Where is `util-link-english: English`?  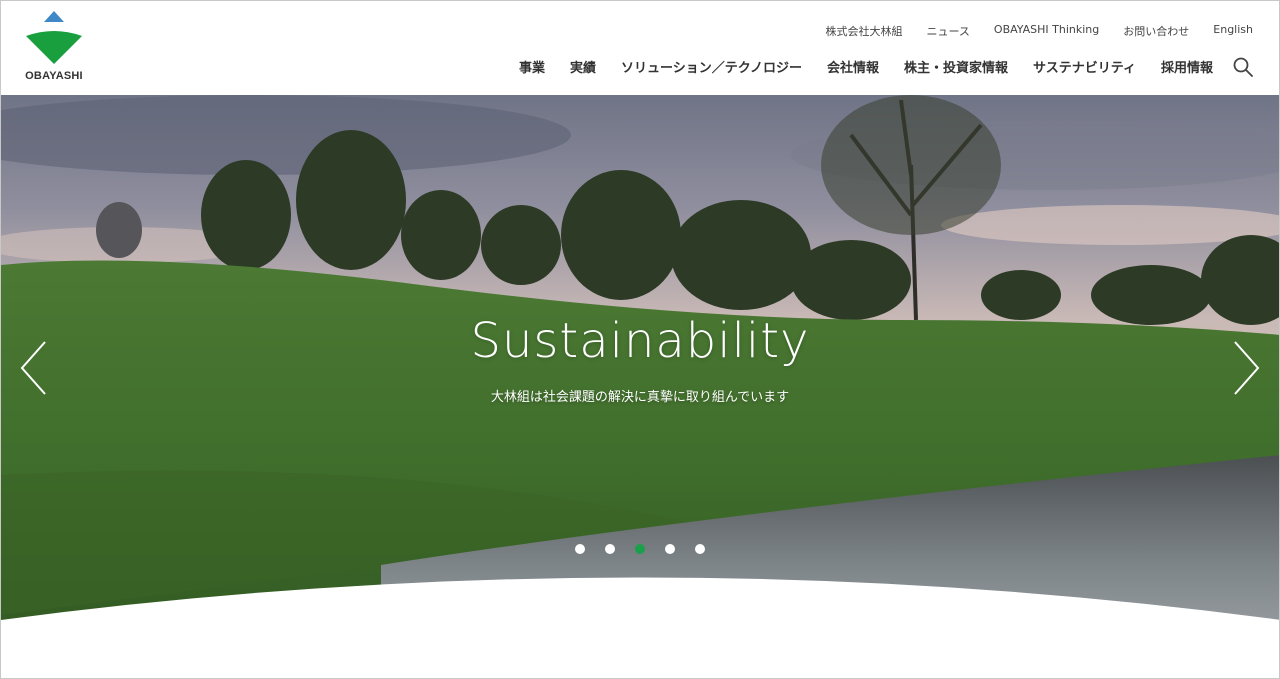
util-link-english: English is located at coordinates (1233, 31).